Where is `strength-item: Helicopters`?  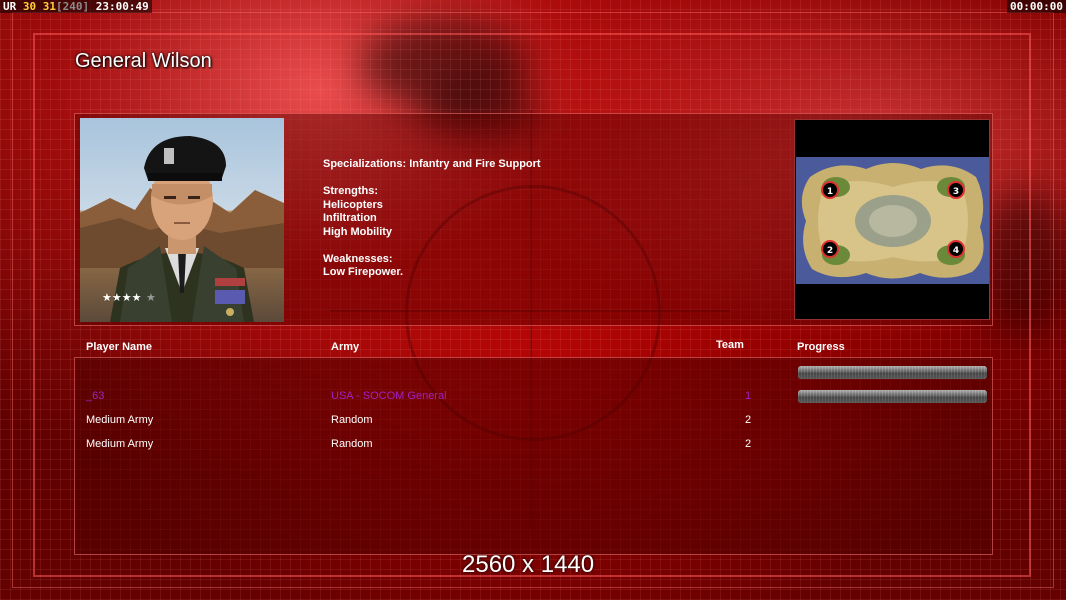 strength-item: Helicopters is located at coordinates (353, 204).